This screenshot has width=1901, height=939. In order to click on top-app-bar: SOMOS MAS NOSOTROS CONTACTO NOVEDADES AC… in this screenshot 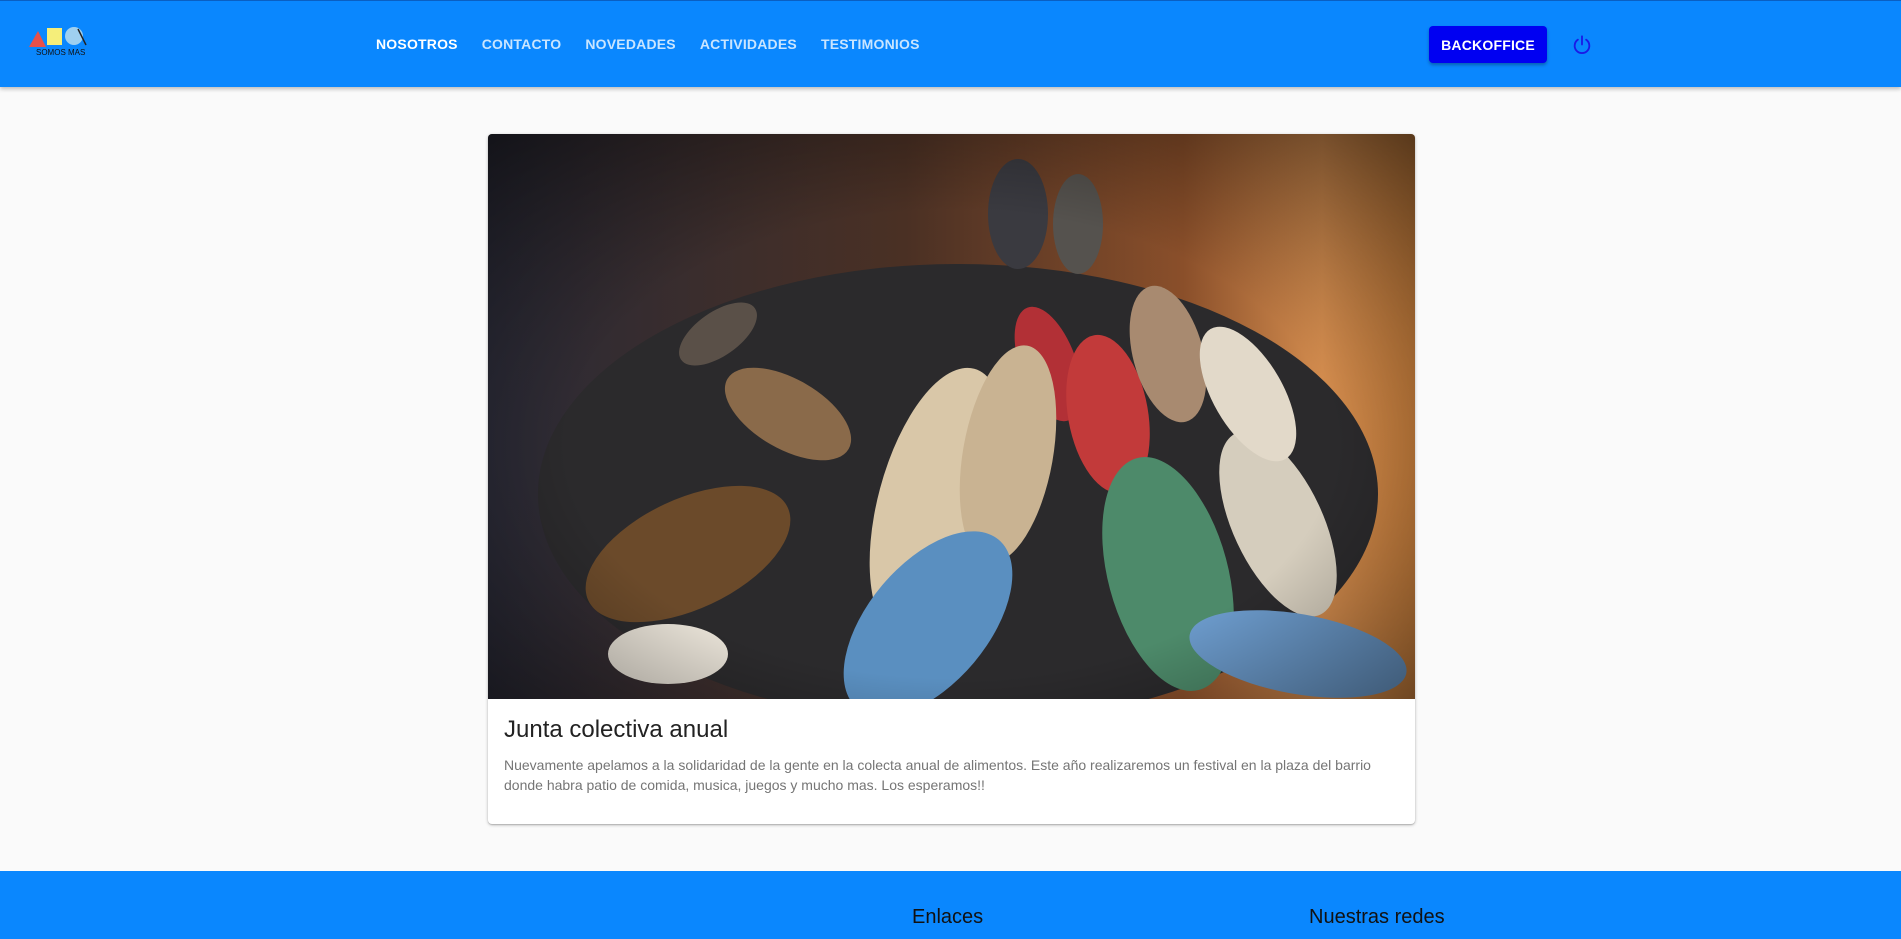, I will do `click(950, 43)`.